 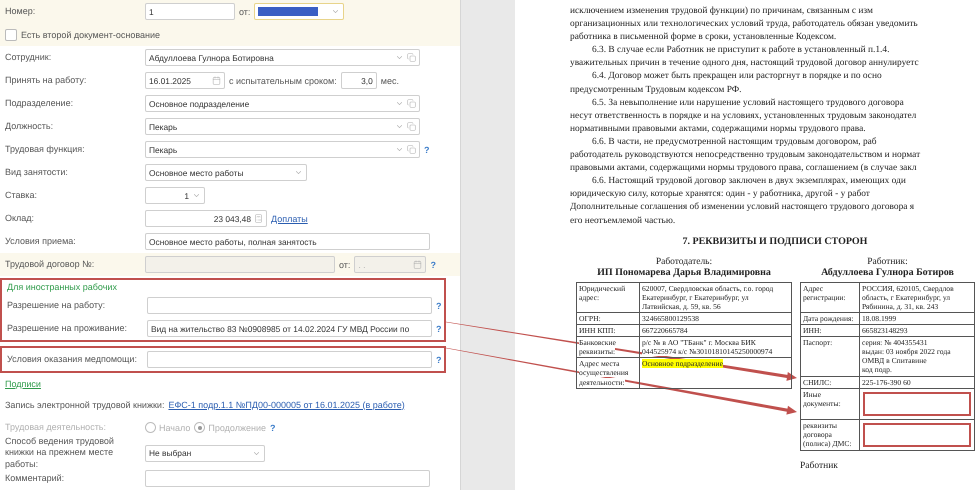 I want to click on date-field: 16.01.2025, so click(x=185, y=80).